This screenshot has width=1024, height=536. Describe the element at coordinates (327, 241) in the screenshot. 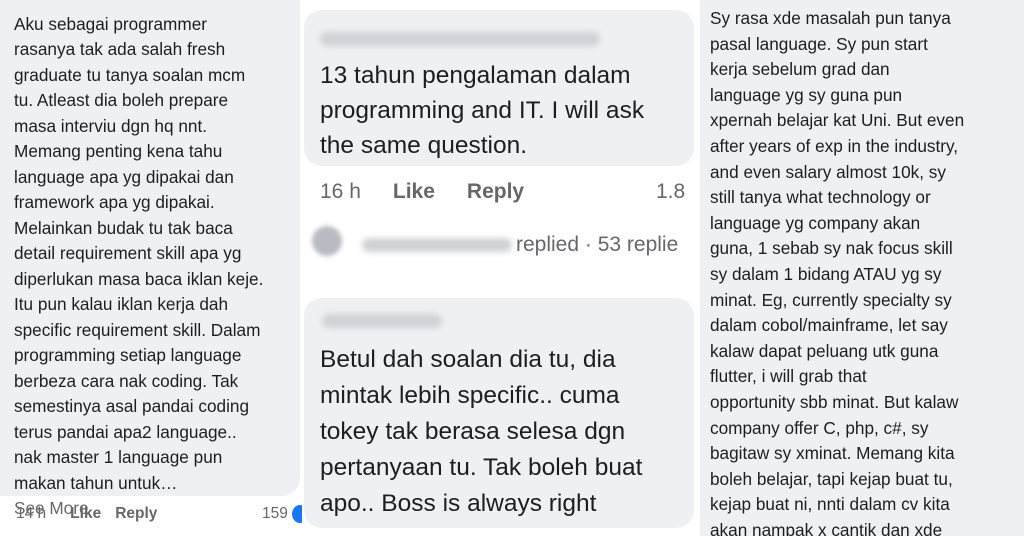

I see `replier-avatar` at that location.